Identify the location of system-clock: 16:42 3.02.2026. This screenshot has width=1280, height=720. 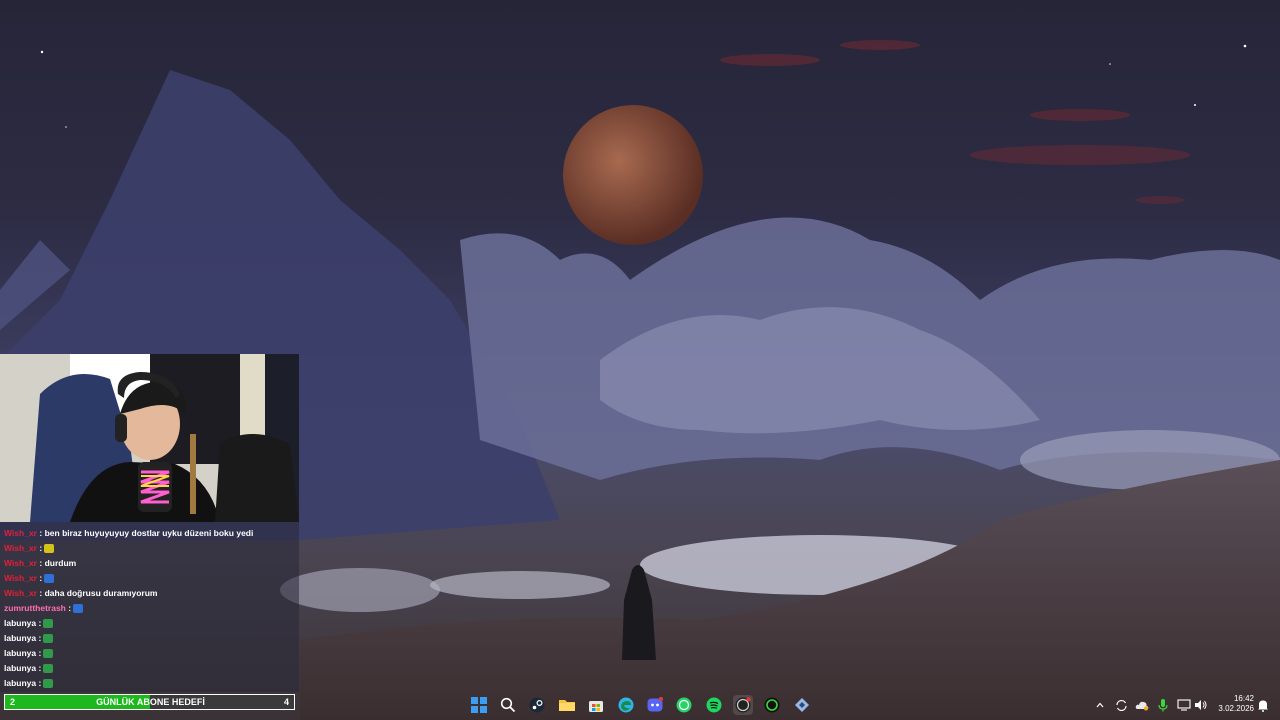
(1234, 704).